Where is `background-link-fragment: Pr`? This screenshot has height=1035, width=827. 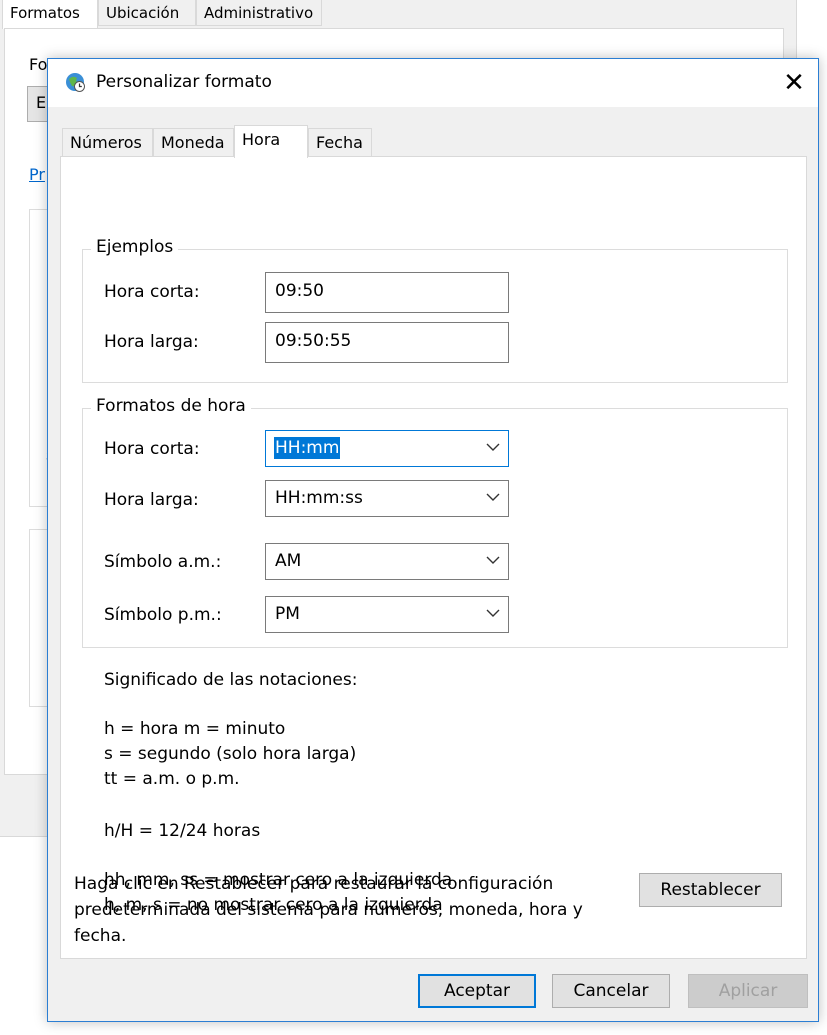
background-link-fragment: Pr is located at coordinates (37, 174).